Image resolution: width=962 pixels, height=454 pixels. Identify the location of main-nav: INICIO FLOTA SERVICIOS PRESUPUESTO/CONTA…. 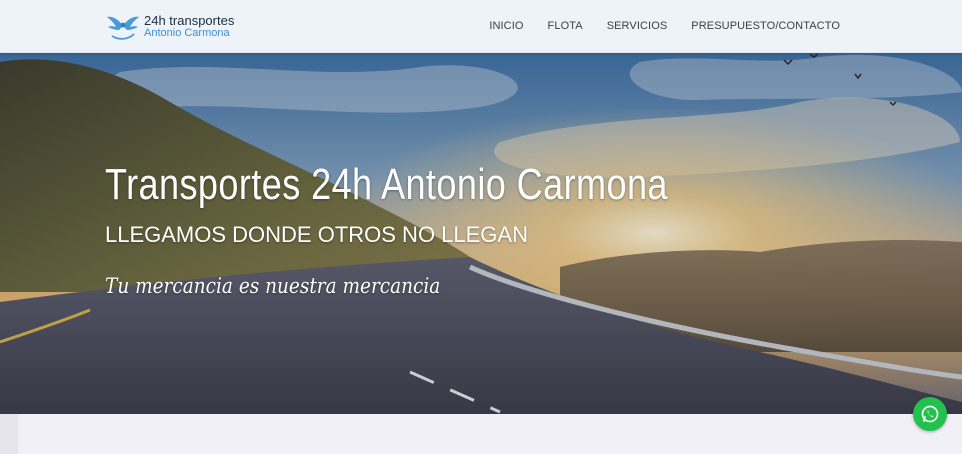
(652, 26).